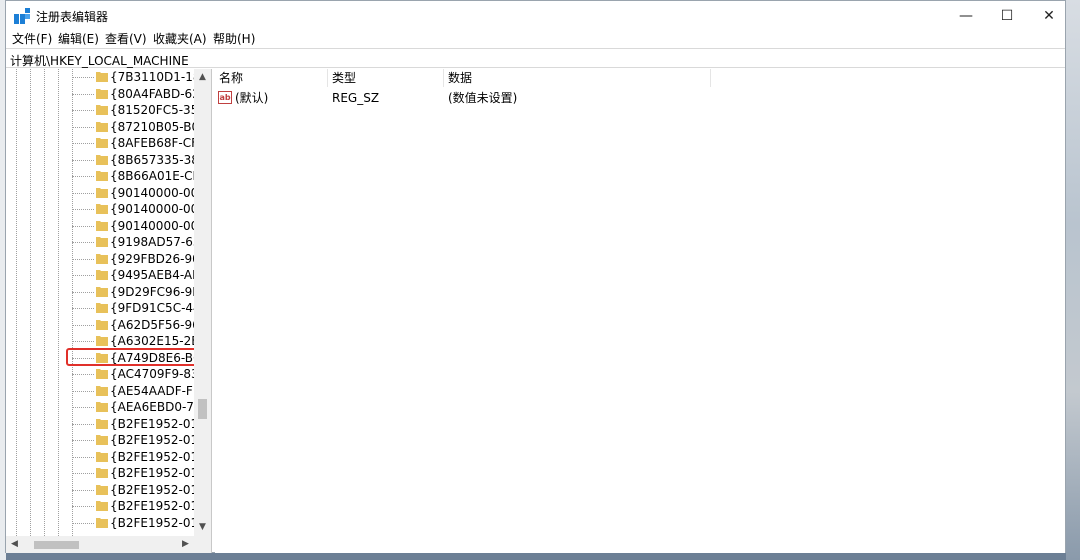 The height and width of the screenshot is (560, 1080). I want to click on tree-item: {AEA6EBD0-7E59, so click(146, 407).